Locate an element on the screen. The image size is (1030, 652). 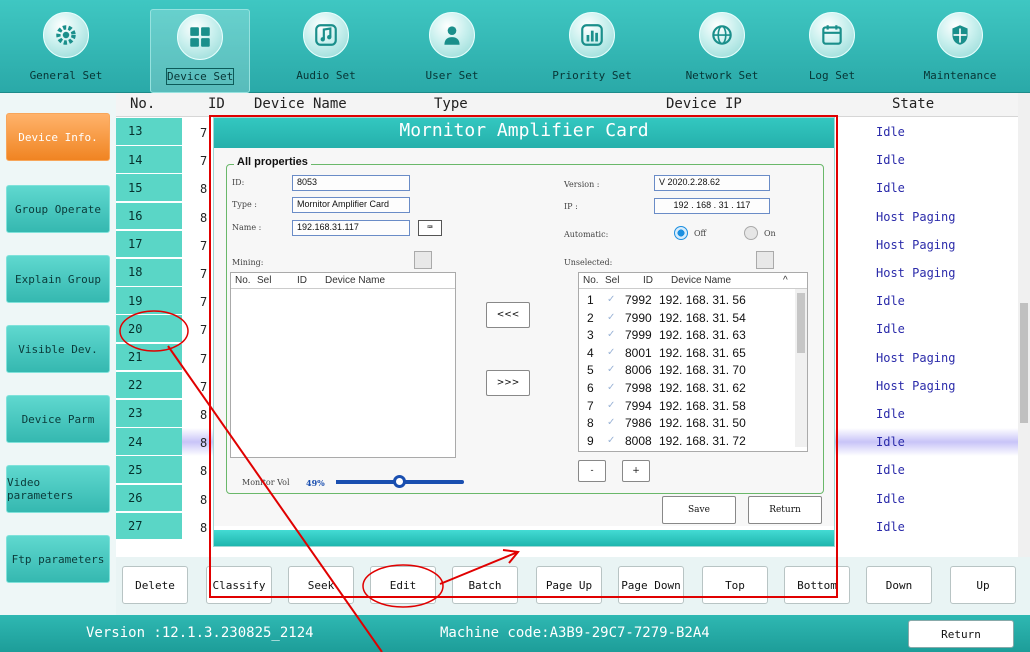
list-item: 8 ✓ 7986 192. 168. 31. 50 is located at coordinates (693, 423).